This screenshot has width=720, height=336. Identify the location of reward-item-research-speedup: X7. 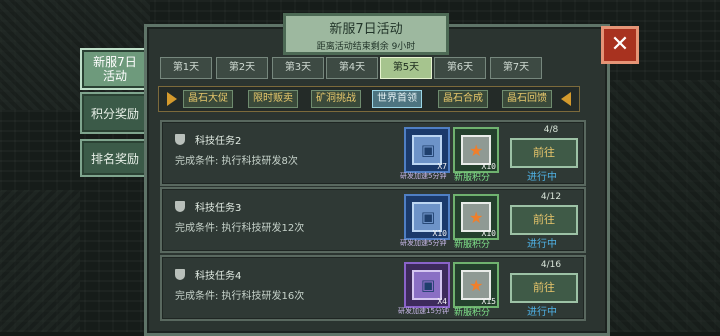
(427, 150).